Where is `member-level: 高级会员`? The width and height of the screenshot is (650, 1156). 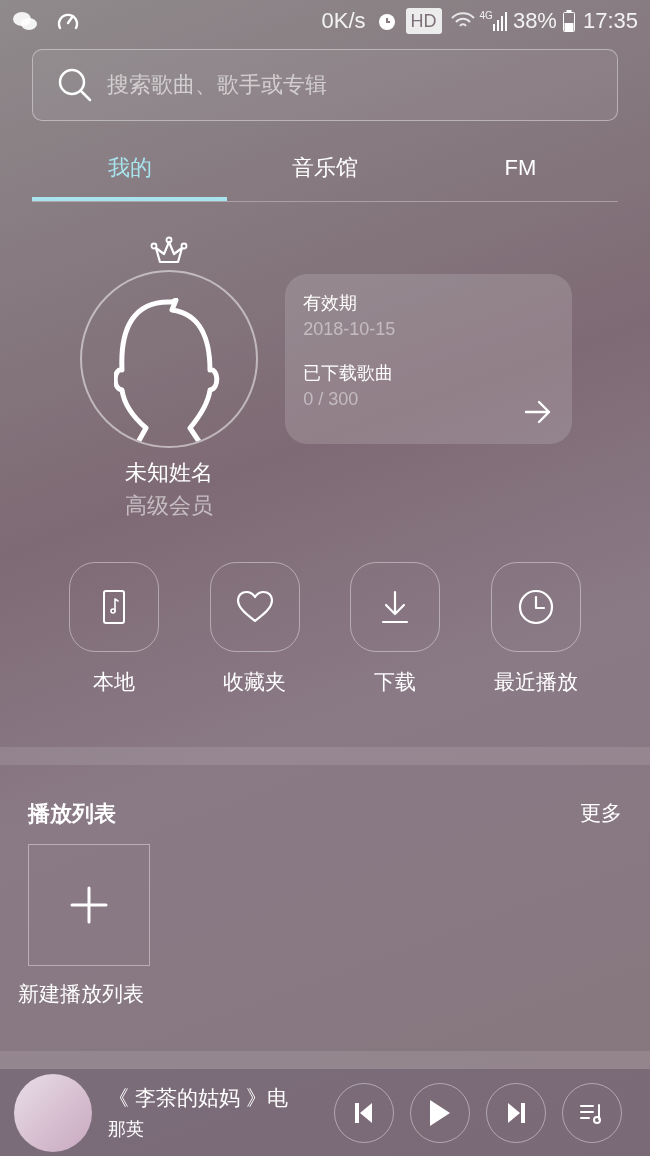 member-level: 高级会员 is located at coordinates (168, 505).